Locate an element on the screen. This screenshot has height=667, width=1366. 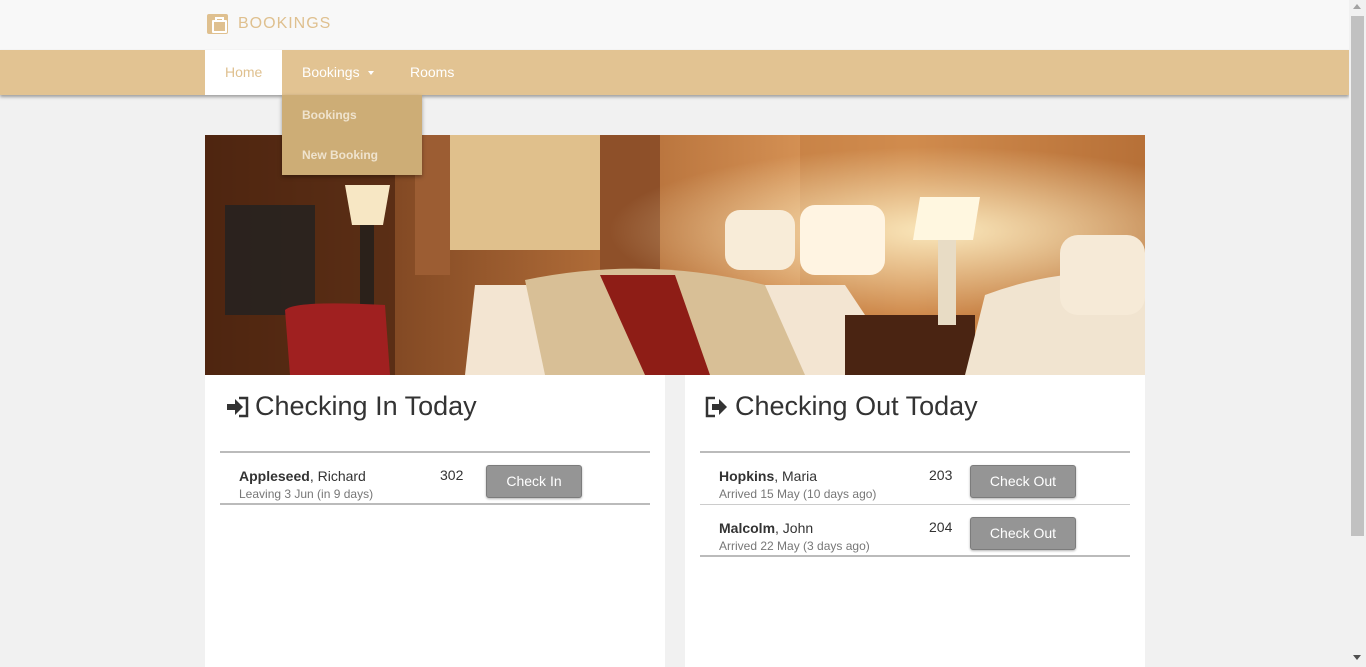
page-scrollbar is located at coordinates (1357, 333).